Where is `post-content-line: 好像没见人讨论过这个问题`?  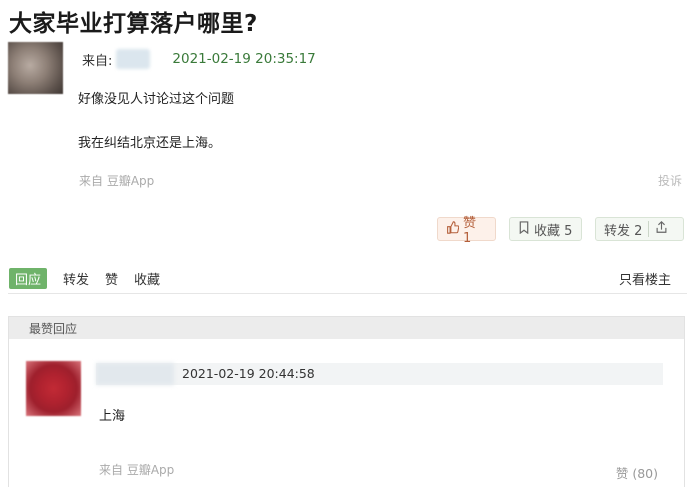 post-content-line: 好像没见人讨论过这个问题 is located at coordinates (156, 99).